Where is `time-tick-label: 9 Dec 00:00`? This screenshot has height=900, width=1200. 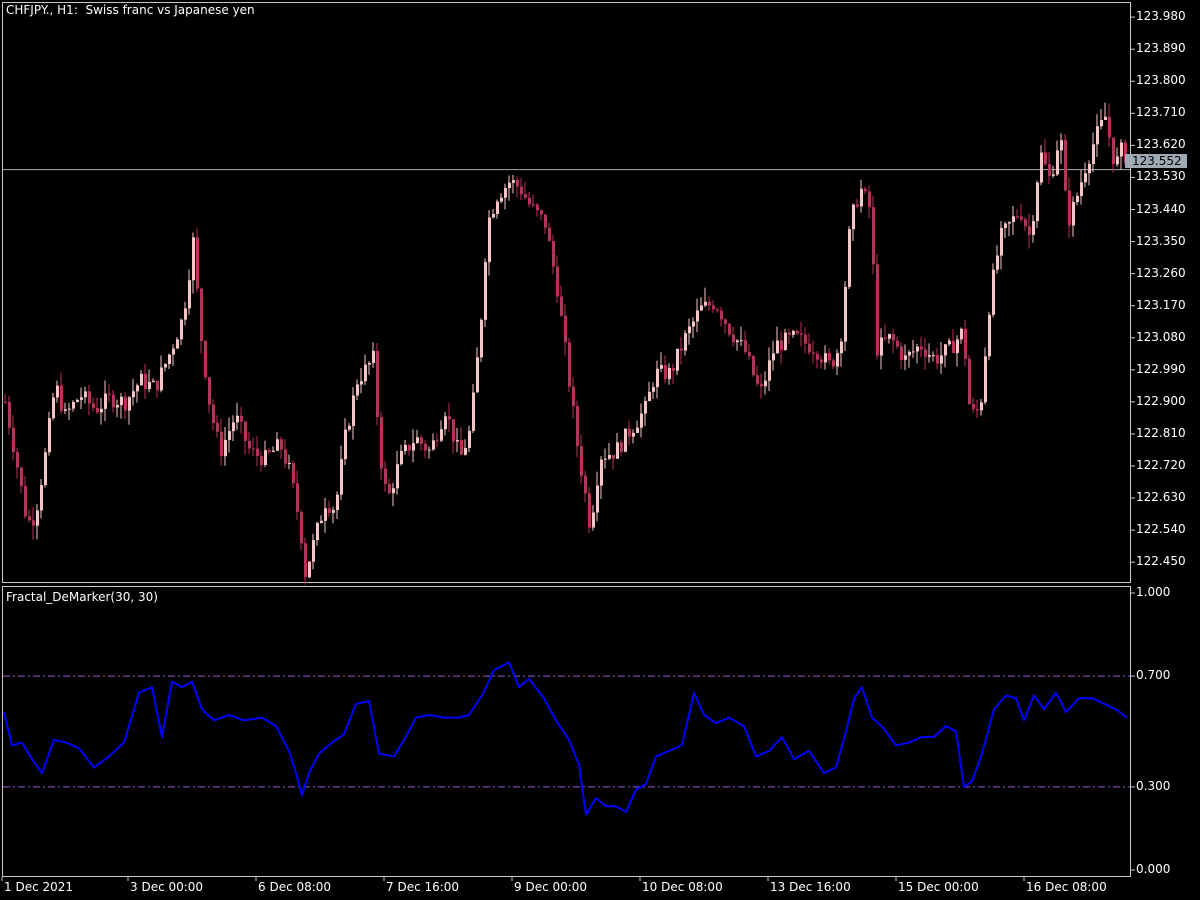 time-tick-label: 9 Dec 00:00 is located at coordinates (551, 887).